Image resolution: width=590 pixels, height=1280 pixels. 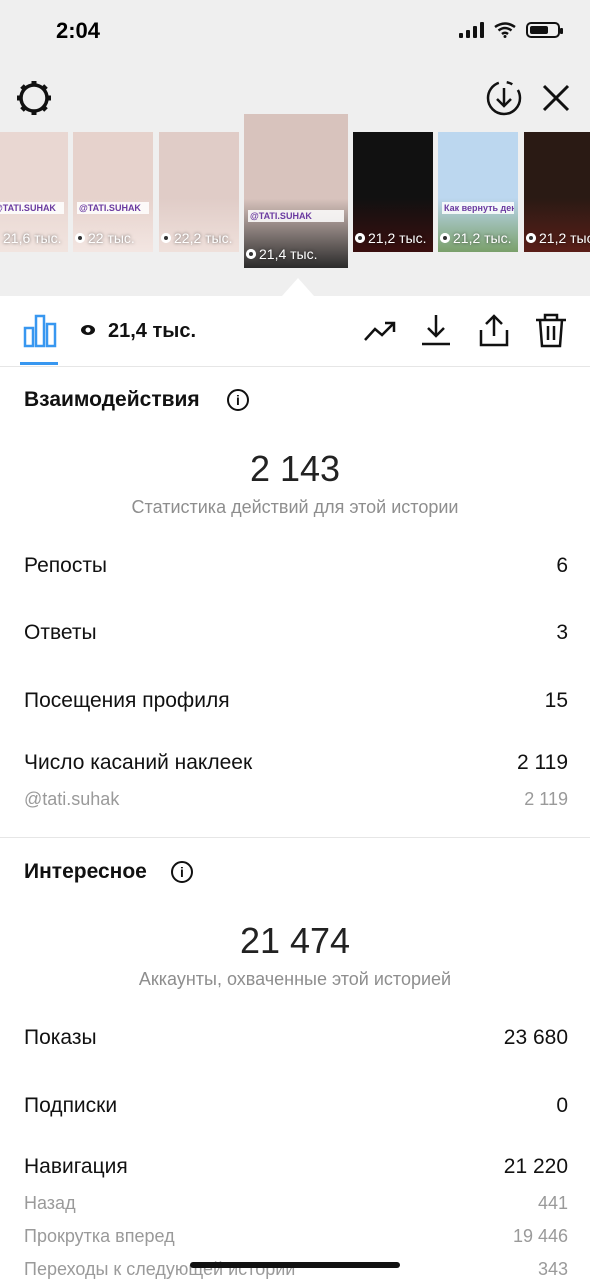 I want to click on sticker-mention-value: 2 119, so click(x=546, y=799).